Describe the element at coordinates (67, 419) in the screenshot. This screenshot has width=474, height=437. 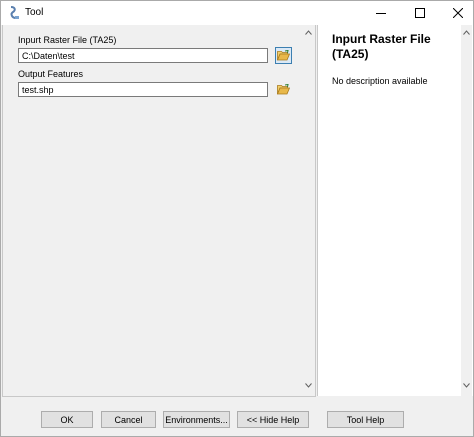
I see `ok-button: OK` at that location.